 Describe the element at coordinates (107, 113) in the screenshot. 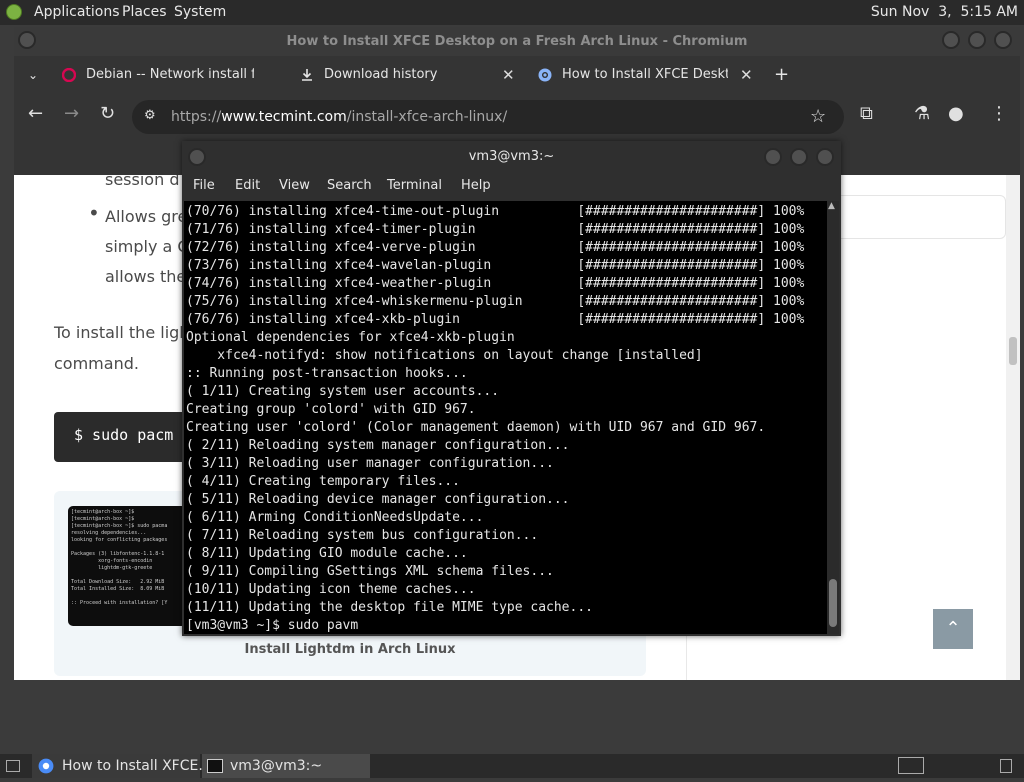

I see `reload-icon: ↻` at that location.